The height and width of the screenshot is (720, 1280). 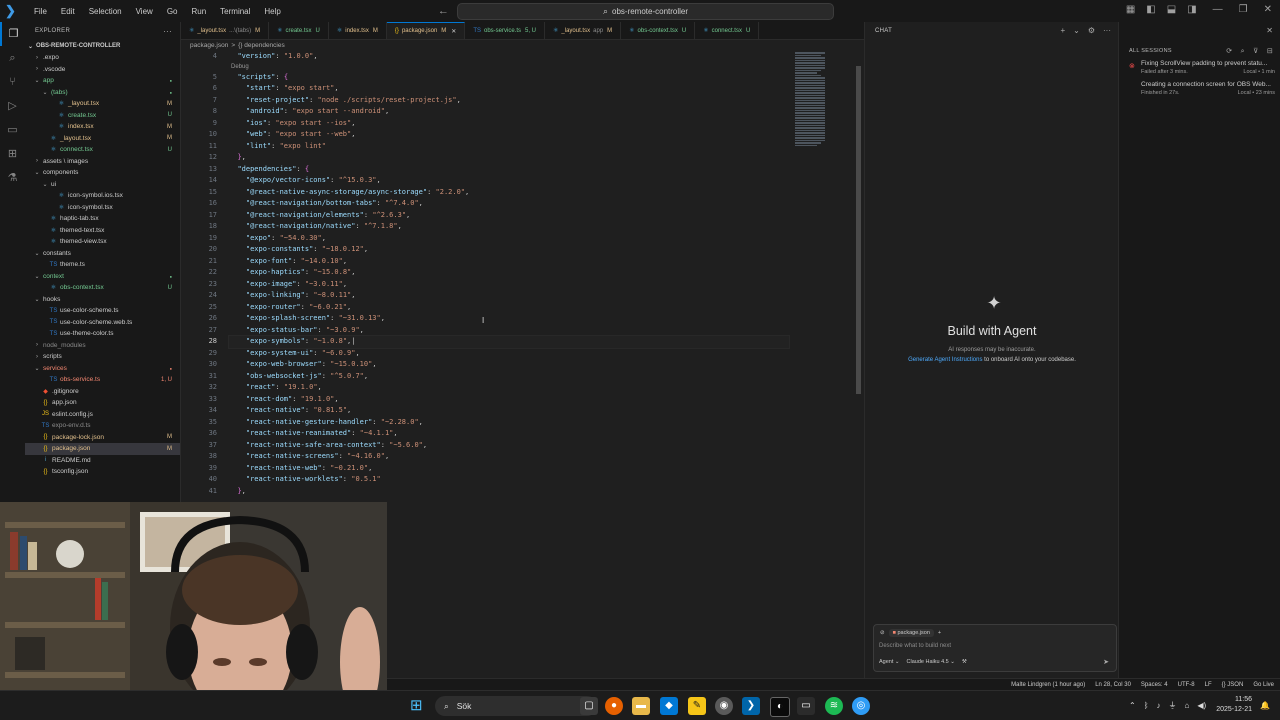 What do you see at coordinates (12, 178) in the screenshot?
I see `testing-icon: ⚗` at bounding box center [12, 178].